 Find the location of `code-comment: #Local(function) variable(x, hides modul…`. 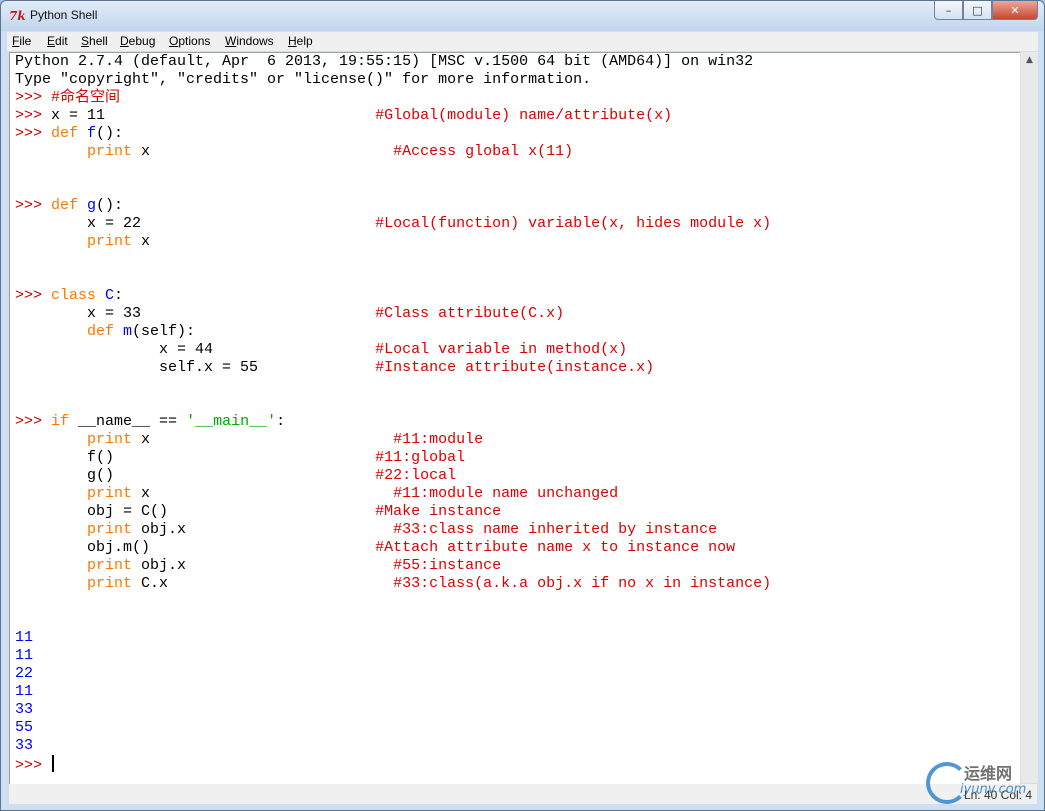

code-comment: #Local(function) variable(x, hides modul… is located at coordinates (573, 223).